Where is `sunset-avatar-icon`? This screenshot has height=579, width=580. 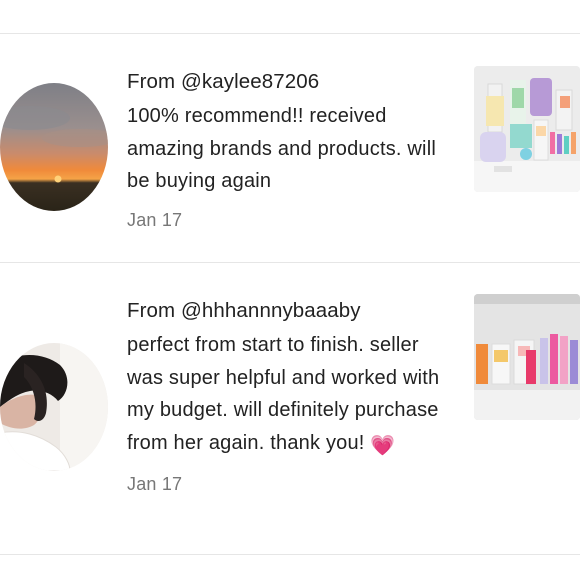 sunset-avatar-icon is located at coordinates (54, 147).